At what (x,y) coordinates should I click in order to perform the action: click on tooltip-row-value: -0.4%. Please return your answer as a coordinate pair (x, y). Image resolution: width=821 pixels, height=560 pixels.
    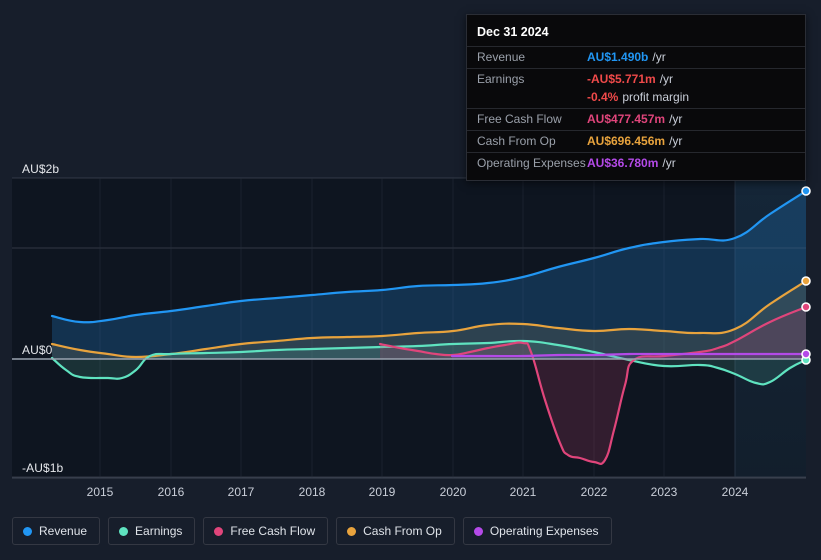
    Looking at the image, I should click on (603, 97).